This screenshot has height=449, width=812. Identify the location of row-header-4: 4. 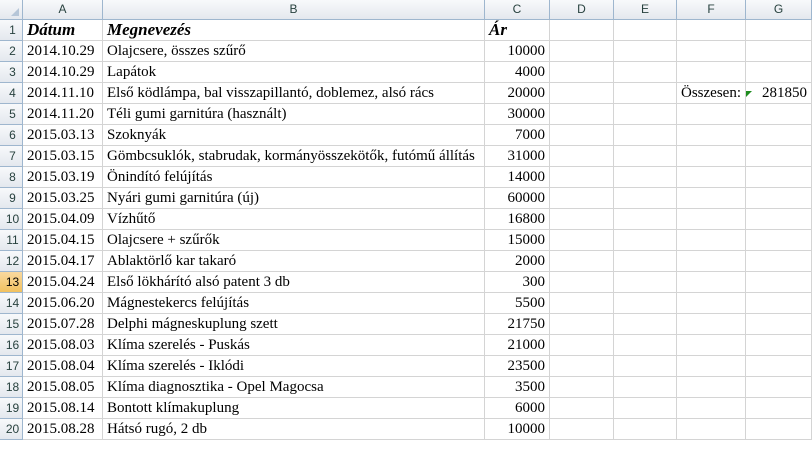
(11, 93).